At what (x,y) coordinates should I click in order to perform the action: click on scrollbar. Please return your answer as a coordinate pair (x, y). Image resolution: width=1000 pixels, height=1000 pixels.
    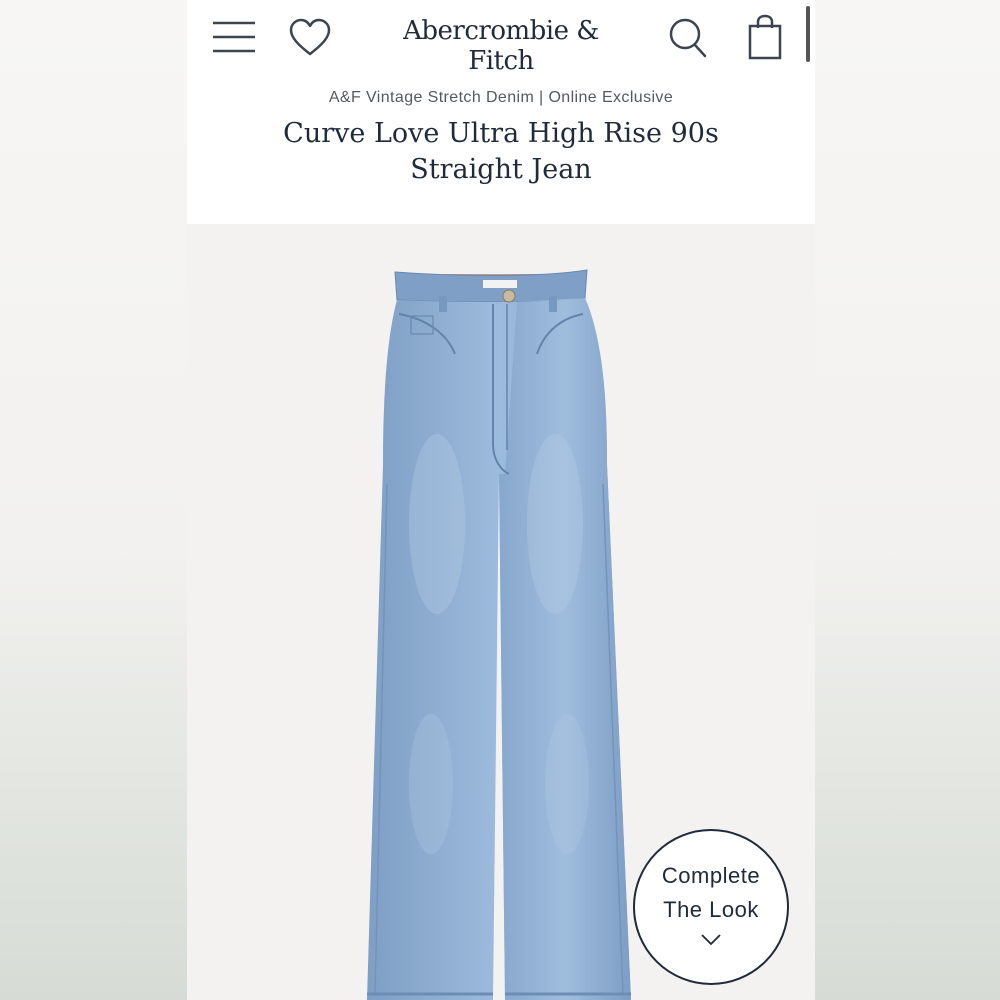
    Looking at the image, I should click on (808, 34).